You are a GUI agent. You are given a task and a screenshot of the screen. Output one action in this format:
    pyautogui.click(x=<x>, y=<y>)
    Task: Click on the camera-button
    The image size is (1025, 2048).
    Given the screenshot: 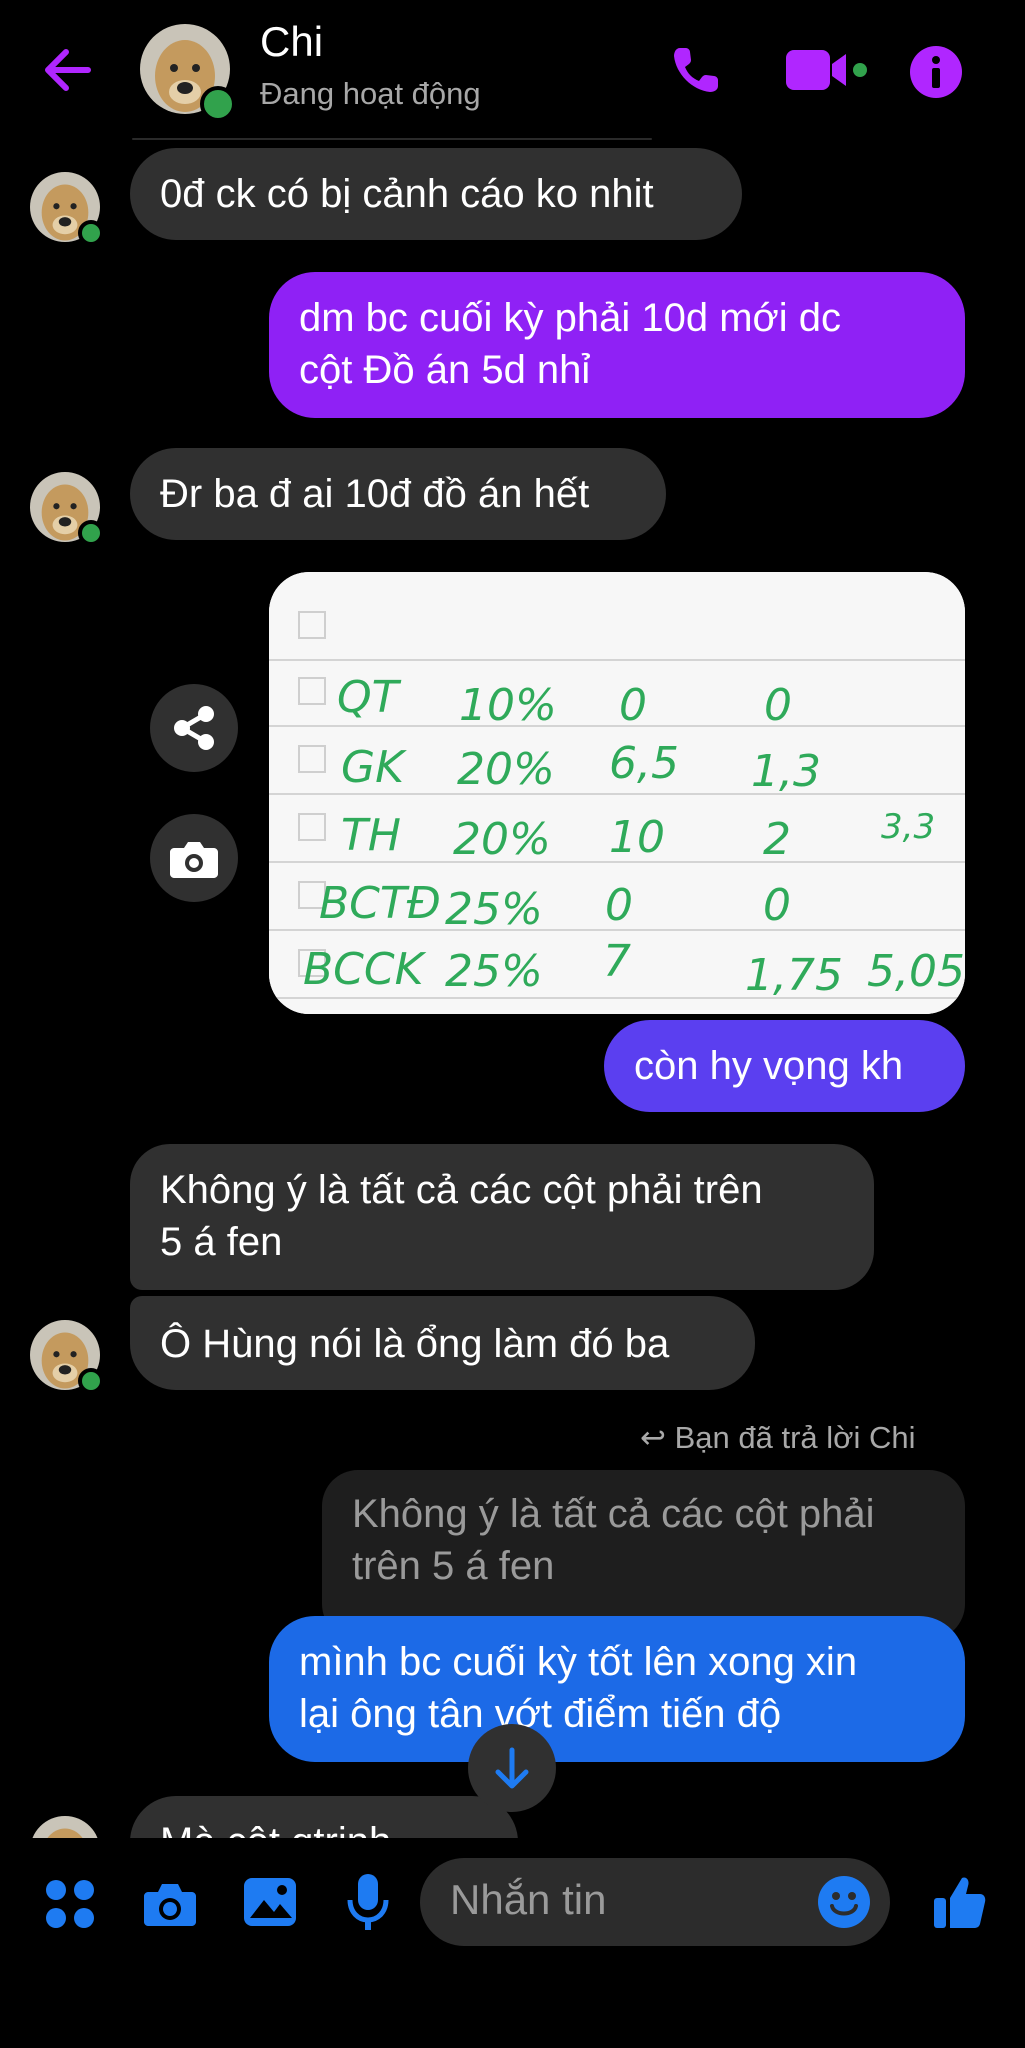 What is the action you would take?
    pyautogui.click(x=194, y=858)
    